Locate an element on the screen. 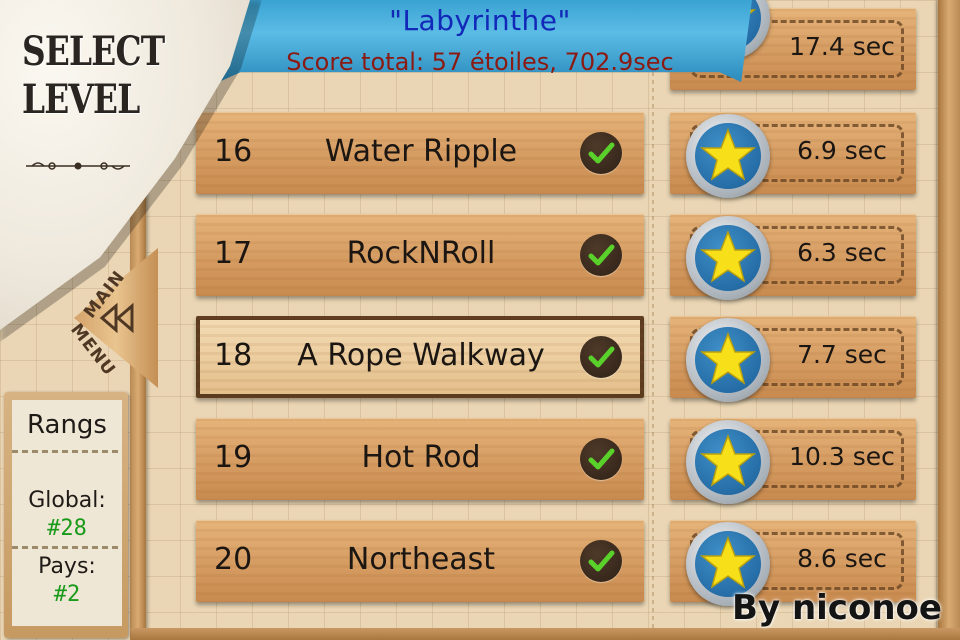  level-number: 17 is located at coordinates (233, 253).